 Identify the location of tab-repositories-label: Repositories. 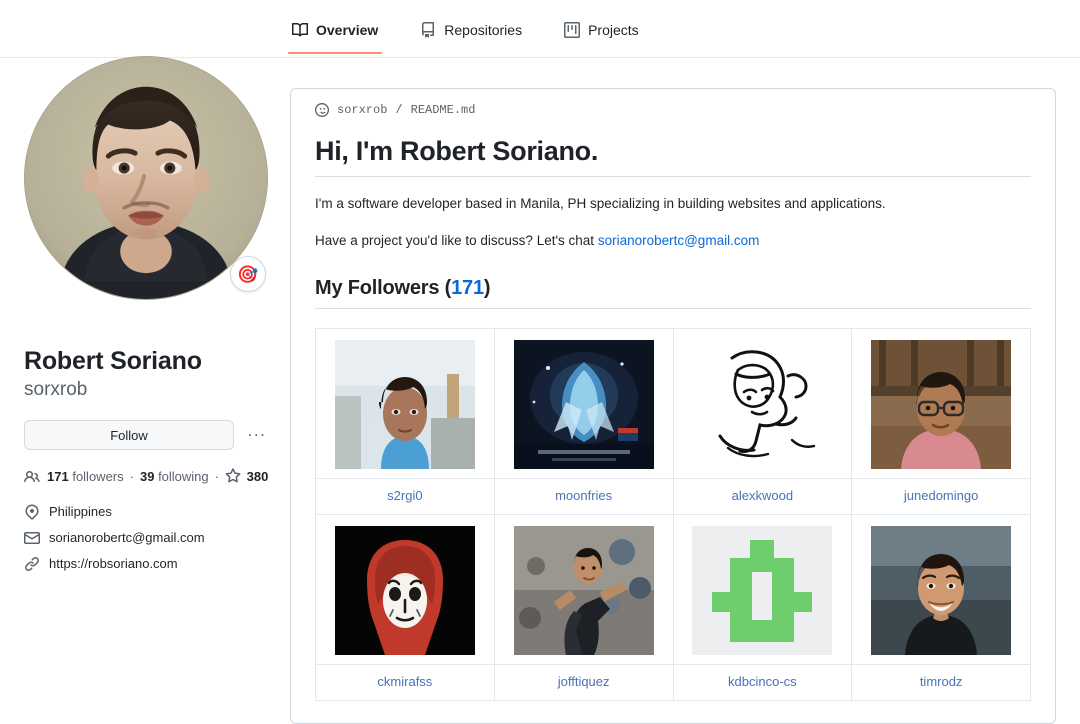
(483, 30).